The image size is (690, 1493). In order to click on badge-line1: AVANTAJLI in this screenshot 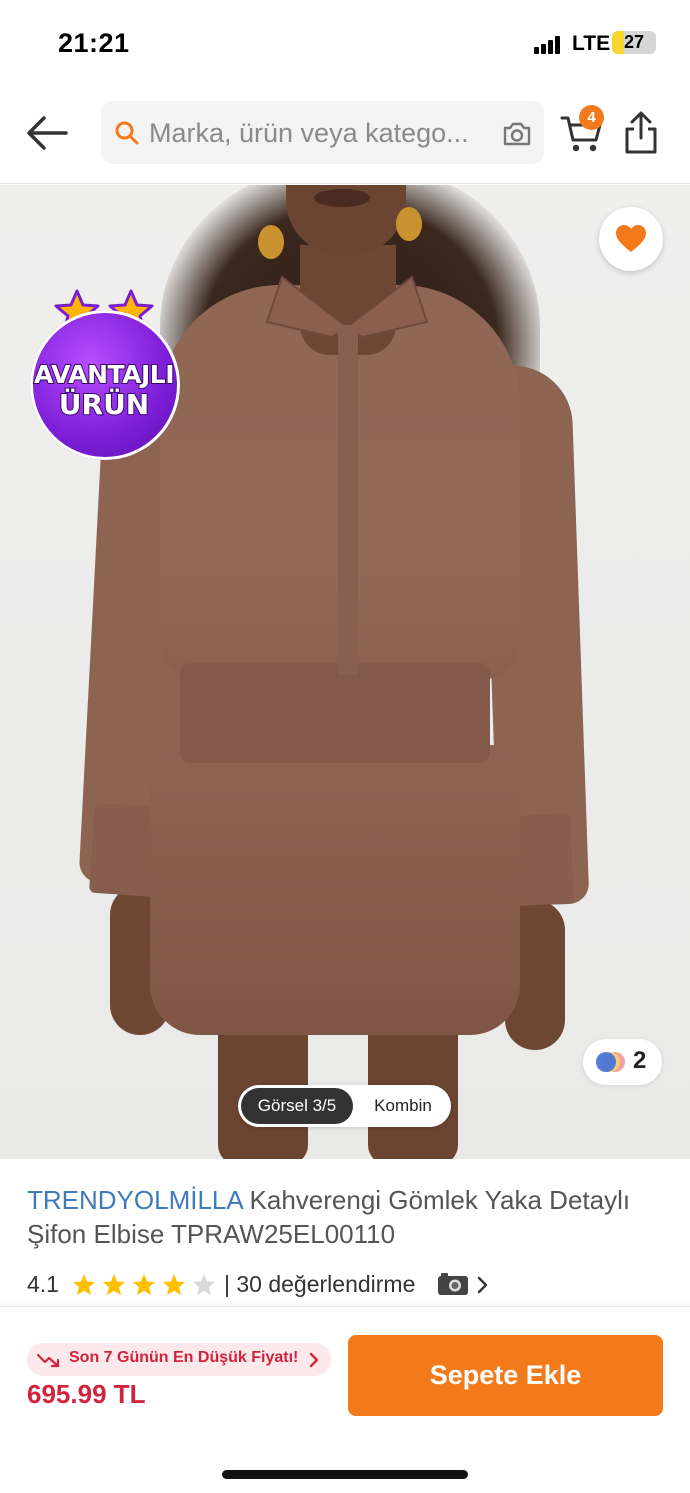, I will do `click(104, 374)`.